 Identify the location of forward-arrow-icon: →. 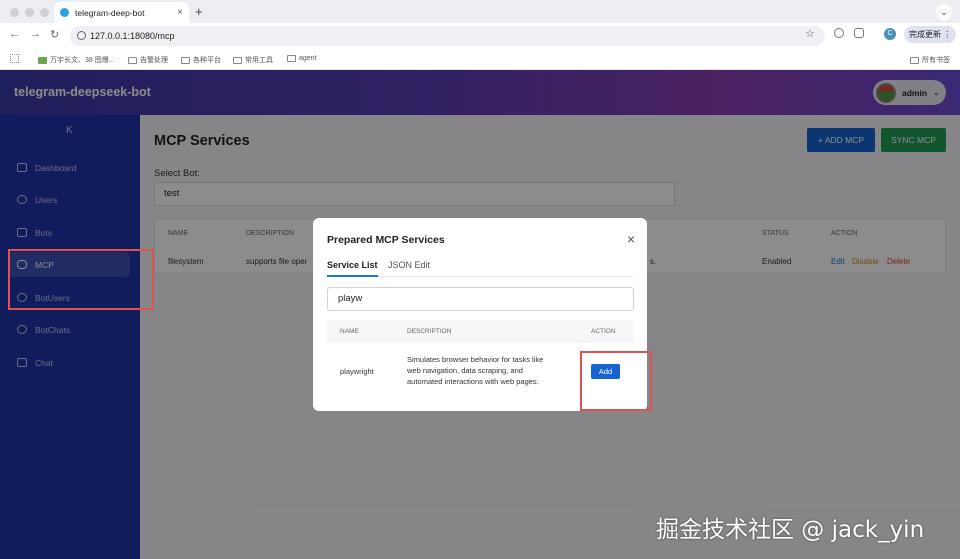
(35, 34).